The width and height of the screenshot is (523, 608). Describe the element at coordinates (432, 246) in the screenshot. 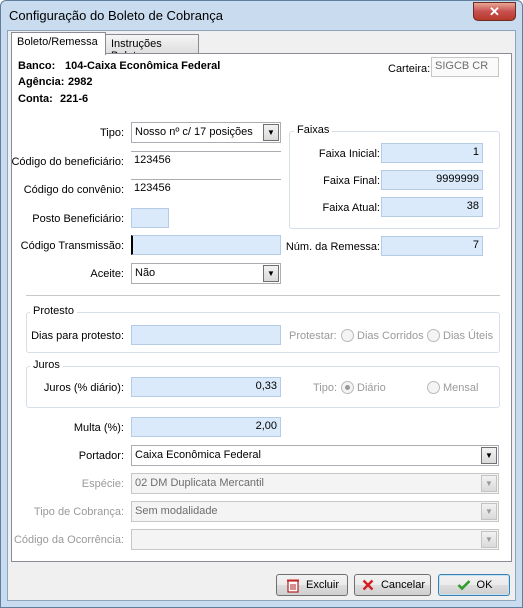

I see `remessa-field: 7` at that location.